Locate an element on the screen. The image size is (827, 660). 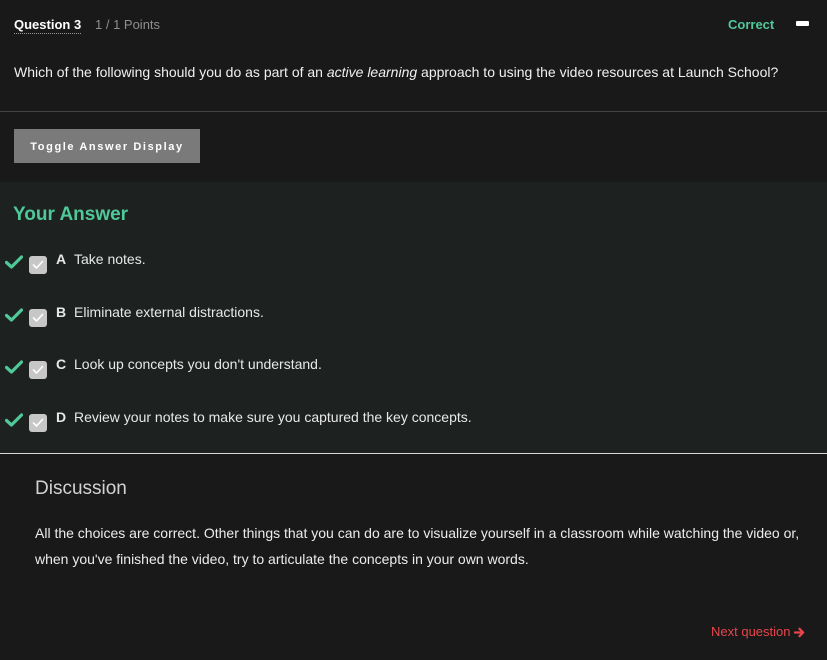
next-question-link: Next question is located at coordinates (758, 632).